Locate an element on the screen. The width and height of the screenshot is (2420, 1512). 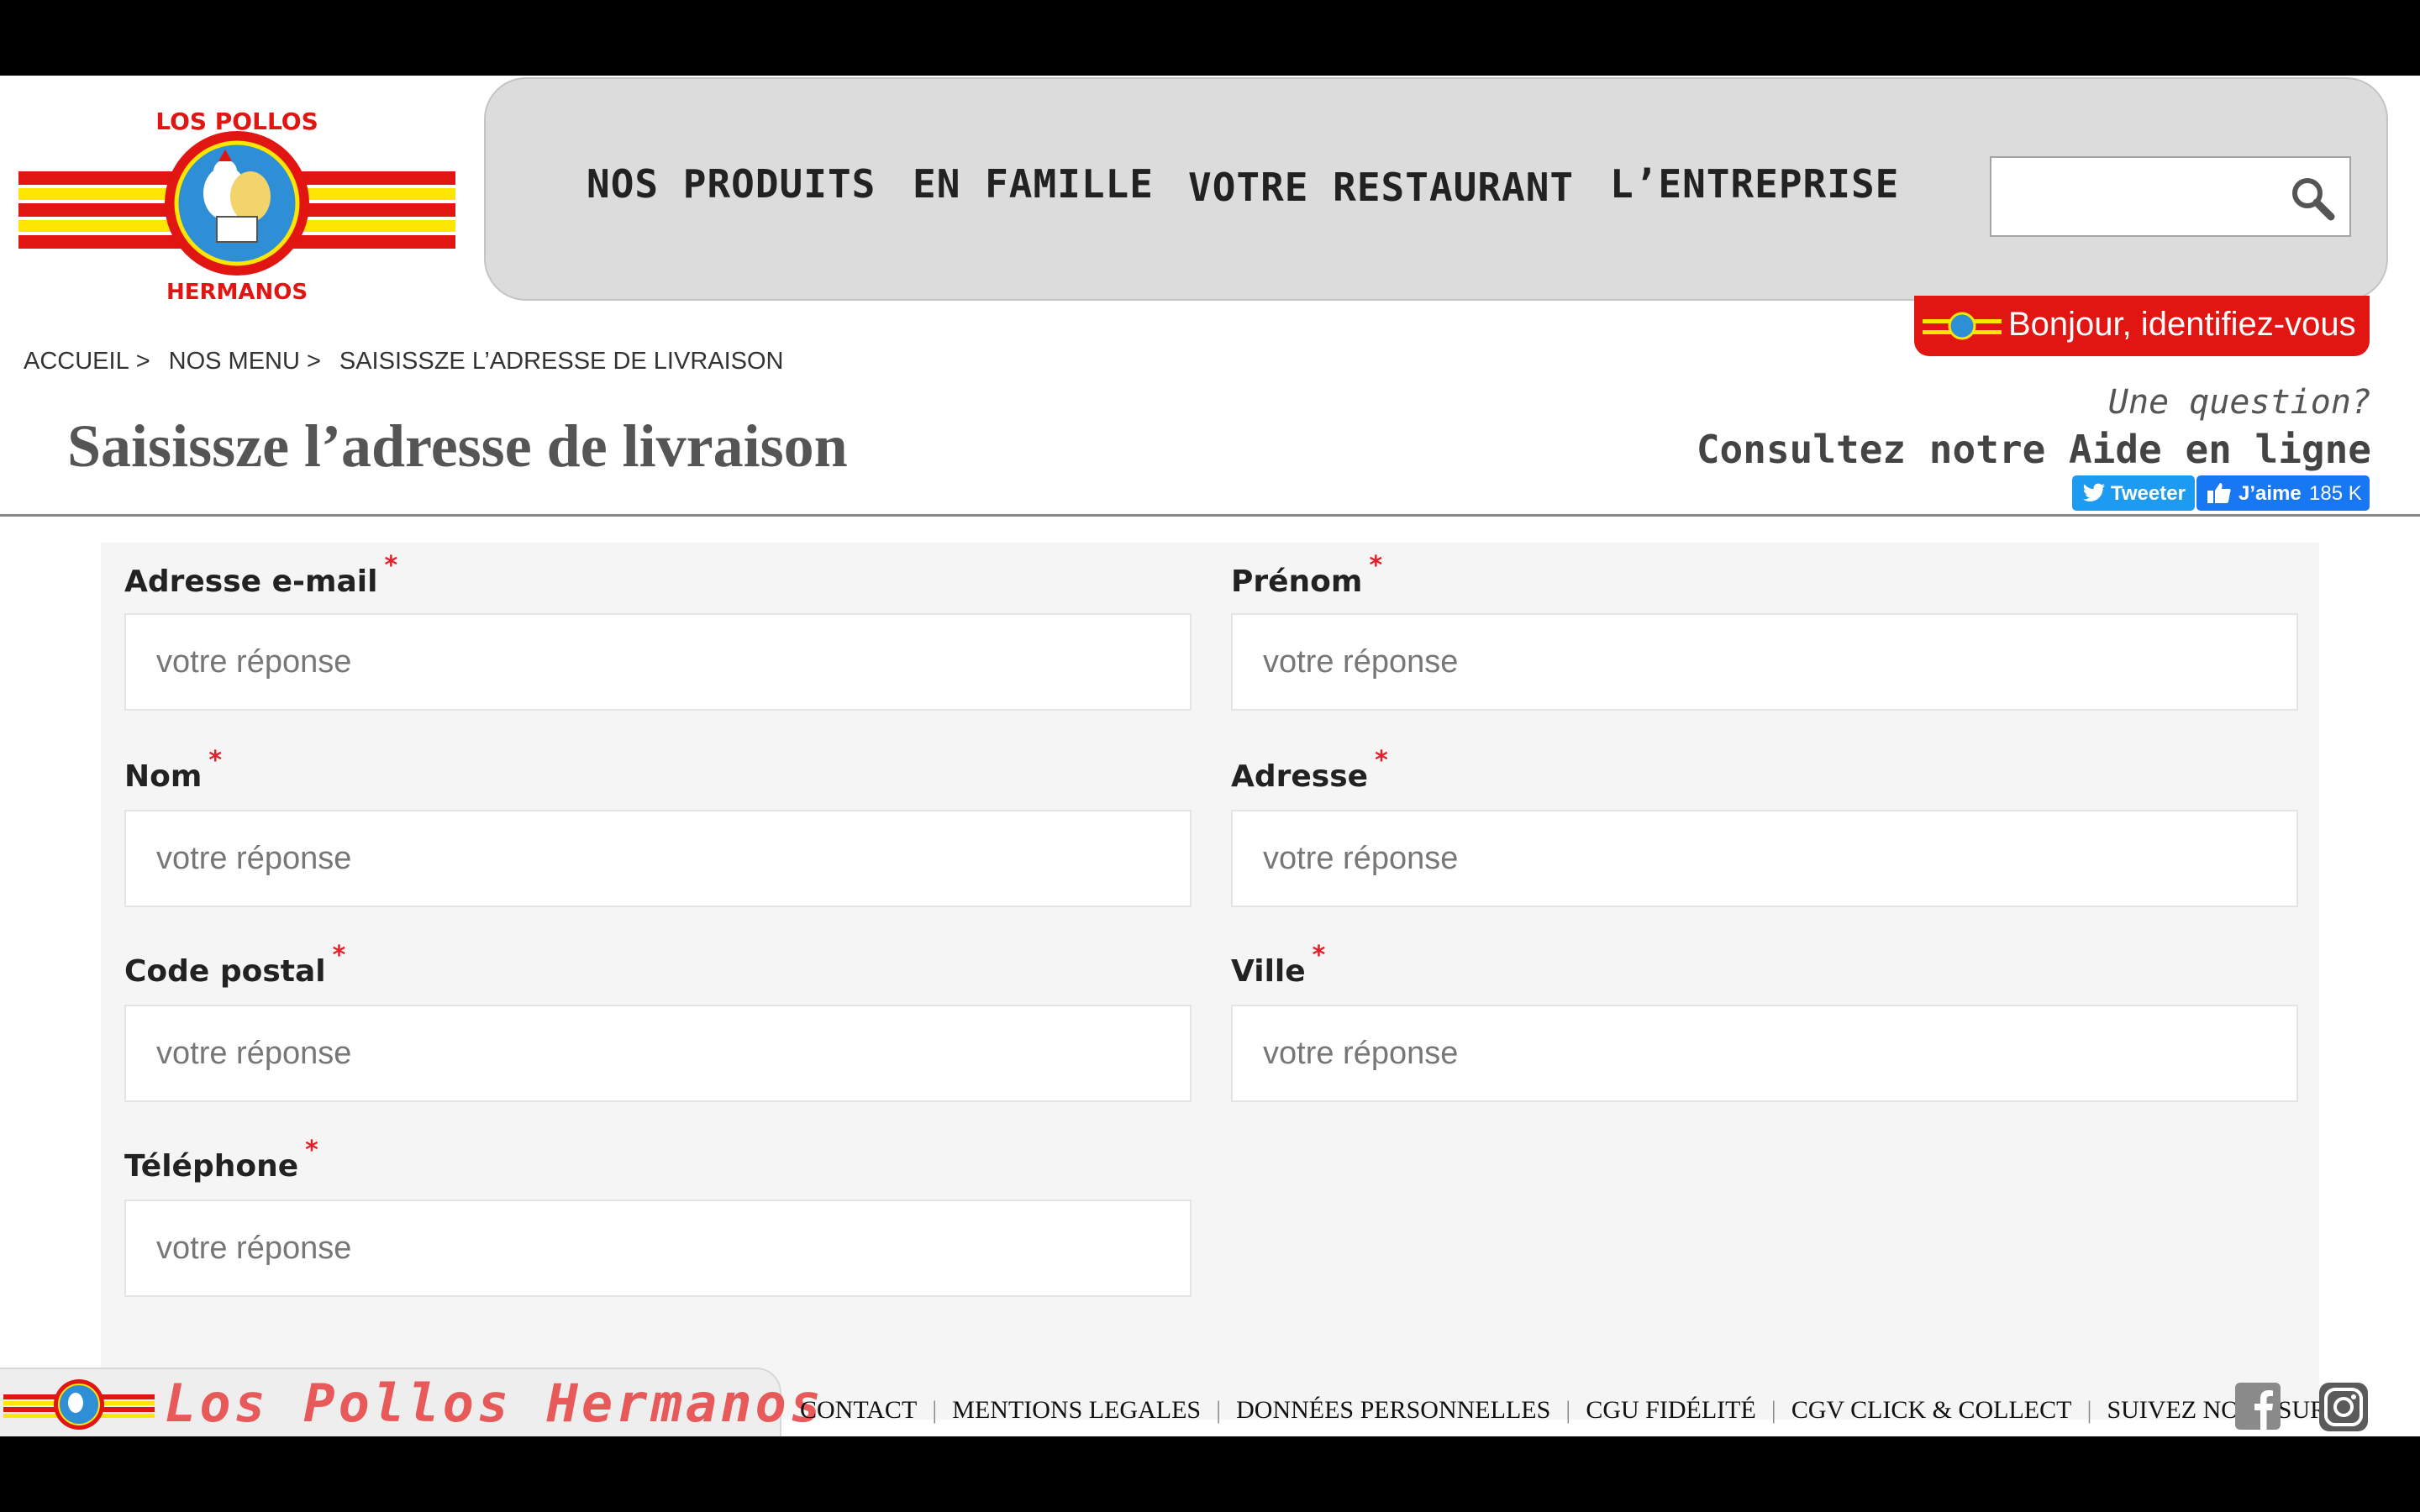
nom-label: Nom * is located at coordinates (173, 770).